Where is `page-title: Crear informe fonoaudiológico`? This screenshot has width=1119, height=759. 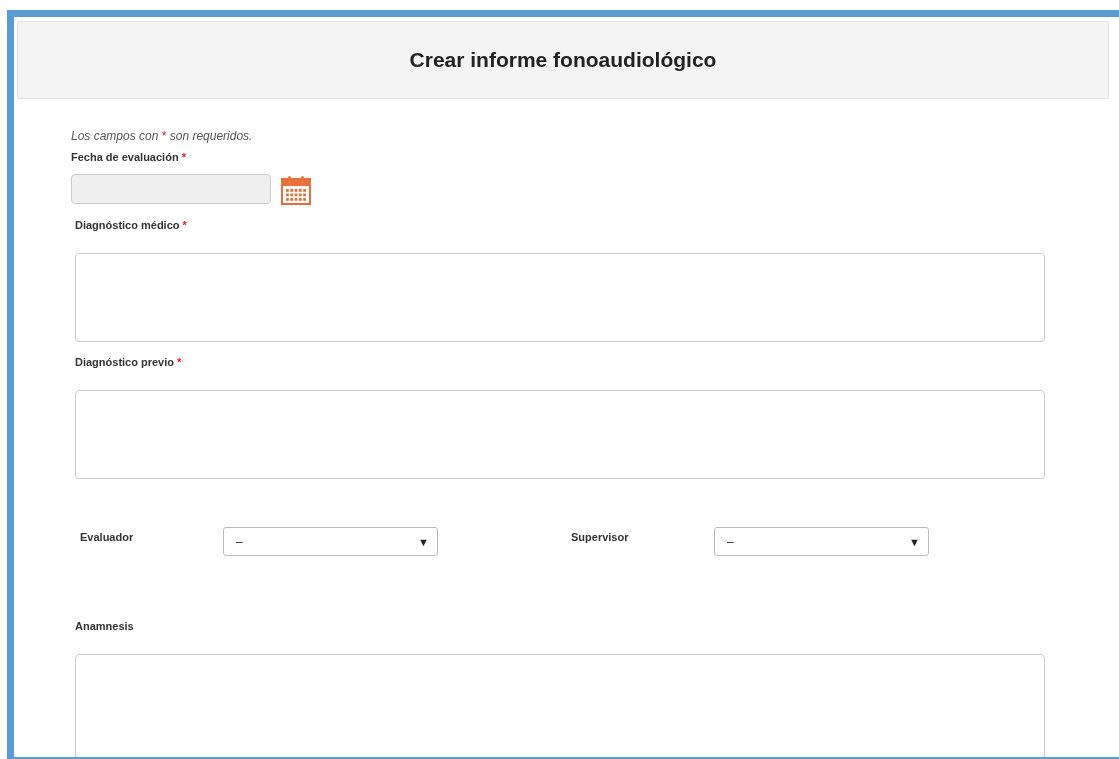 page-title: Crear informe fonoaudiológico is located at coordinates (563, 60).